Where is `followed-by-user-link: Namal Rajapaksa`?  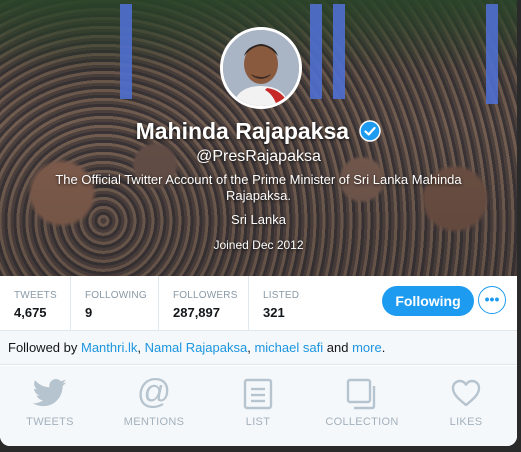
followed-by-user-link: Namal Rajapaksa is located at coordinates (196, 347).